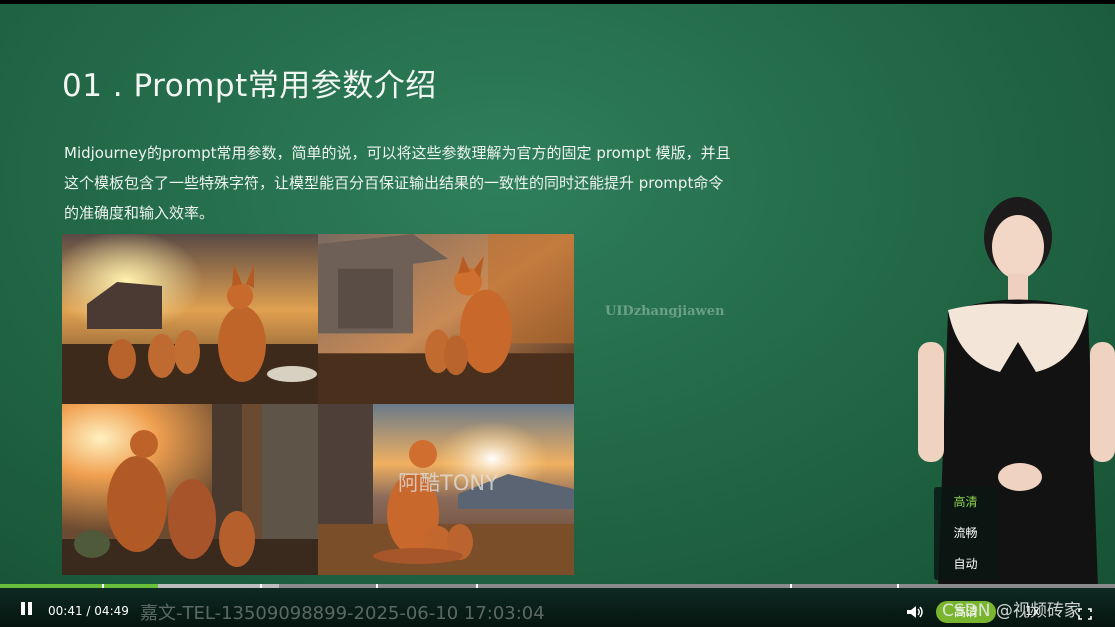 The width and height of the screenshot is (1115, 627). Describe the element at coordinates (915, 611) in the screenshot. I see `volume-icon` at that location.